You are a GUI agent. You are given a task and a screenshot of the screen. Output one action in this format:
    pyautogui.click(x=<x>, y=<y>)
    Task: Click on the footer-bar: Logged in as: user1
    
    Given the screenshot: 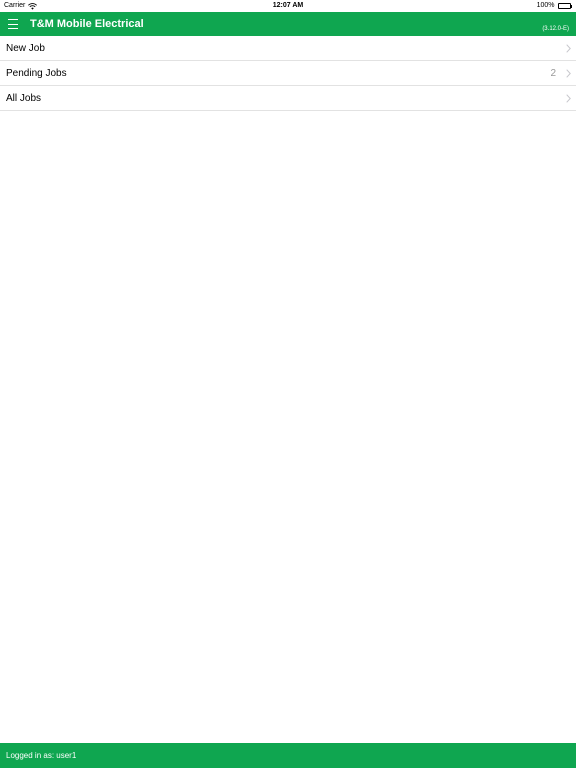 What is the action you would take?
    pyautogui.click(x=288, y=755)
    